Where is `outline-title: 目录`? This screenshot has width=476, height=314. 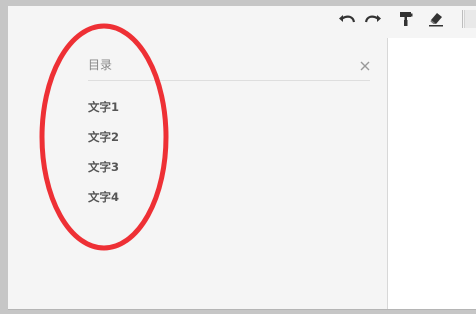
outline-title: 目录 is located at coordinates (100, 65).